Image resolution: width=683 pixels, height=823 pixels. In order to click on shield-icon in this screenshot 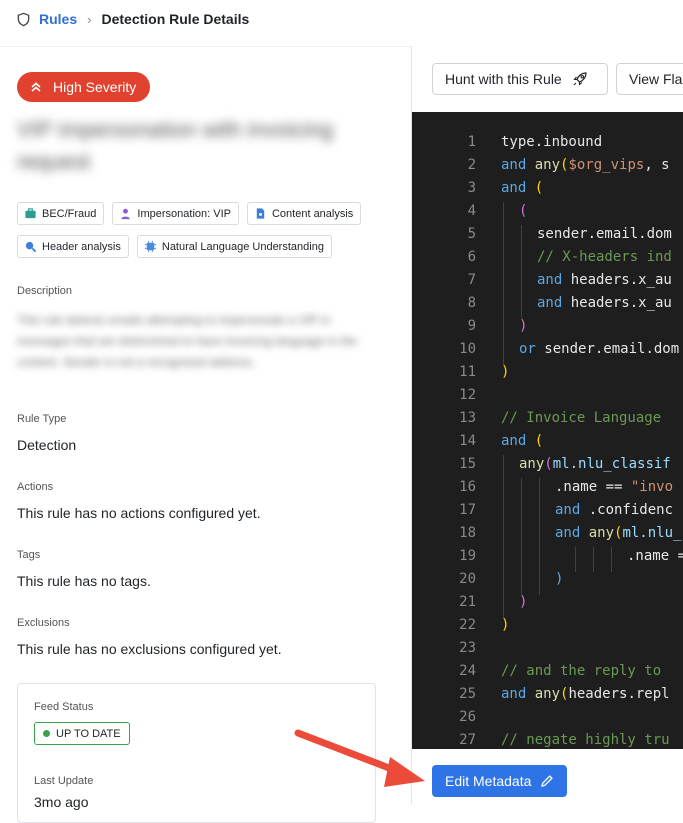, I will do `click(23, 19)`.